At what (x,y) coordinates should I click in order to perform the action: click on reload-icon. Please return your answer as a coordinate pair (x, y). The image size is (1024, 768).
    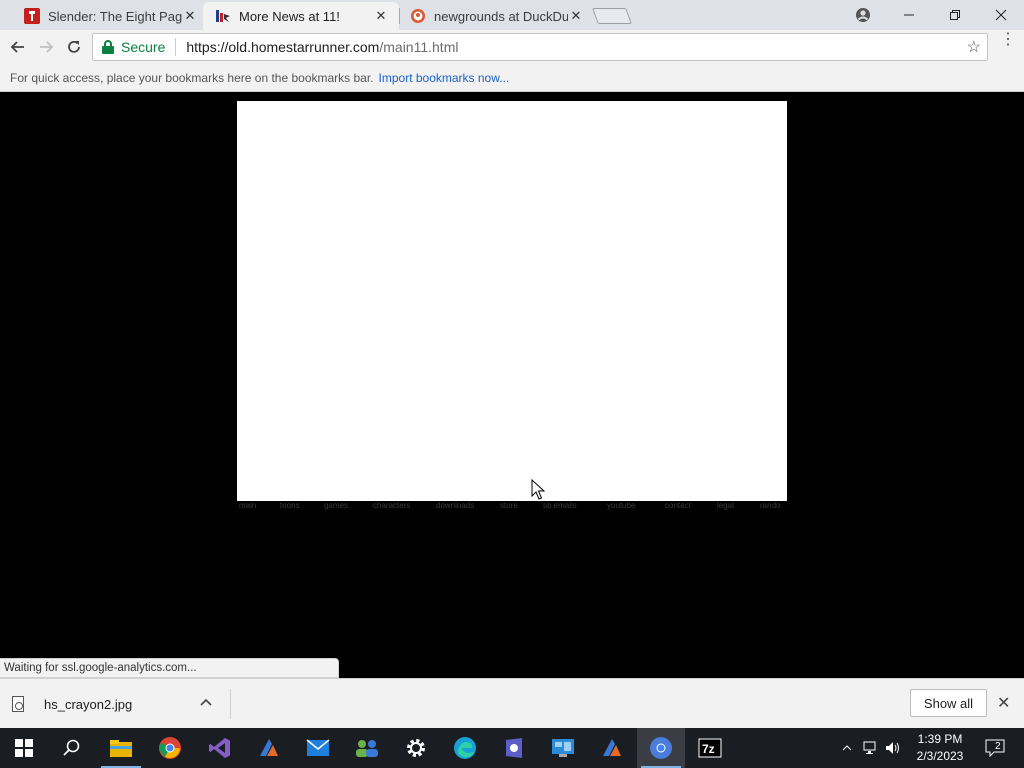
    Looking at the image, I should click on (74, 47).